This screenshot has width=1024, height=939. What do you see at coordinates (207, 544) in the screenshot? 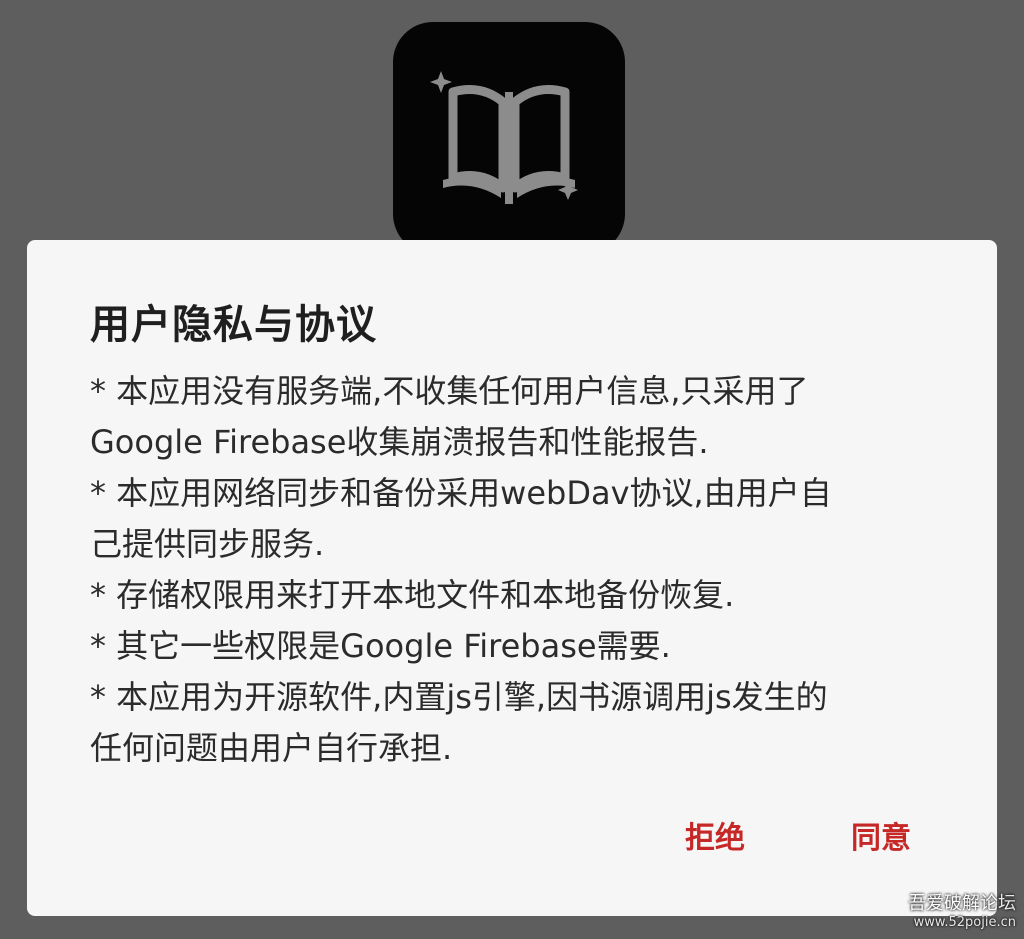
I see `body-line: 己提供同步服务.` at bounding box center [207, 544].